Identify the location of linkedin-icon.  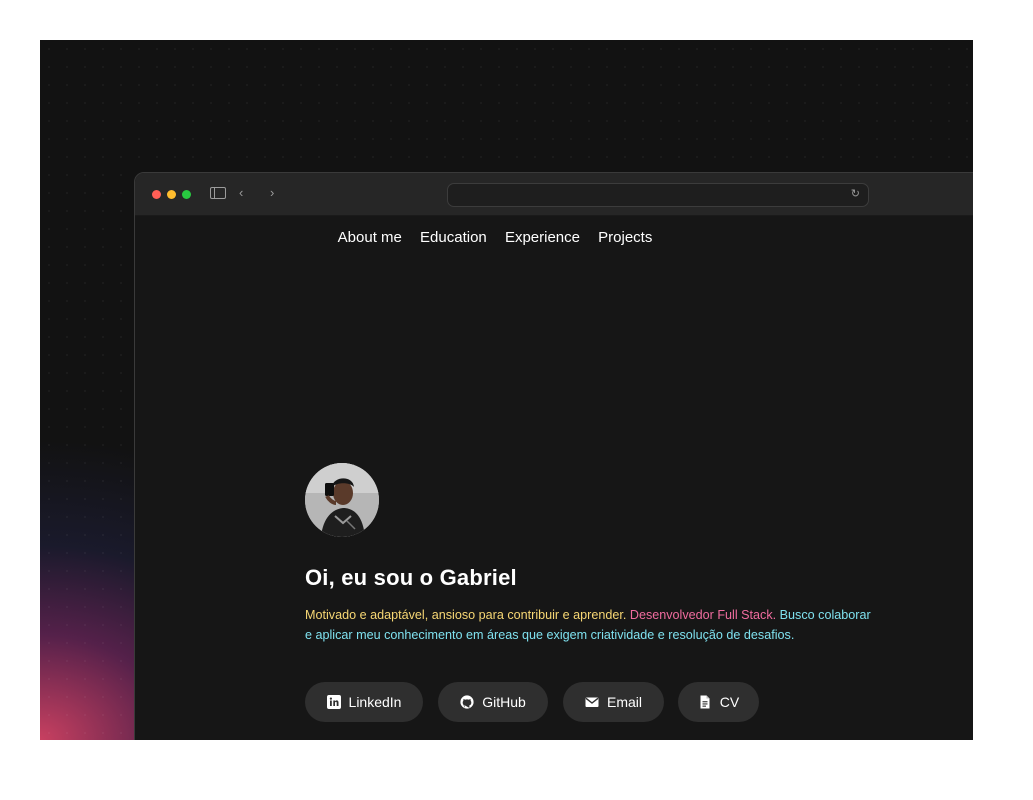
(333, 702).